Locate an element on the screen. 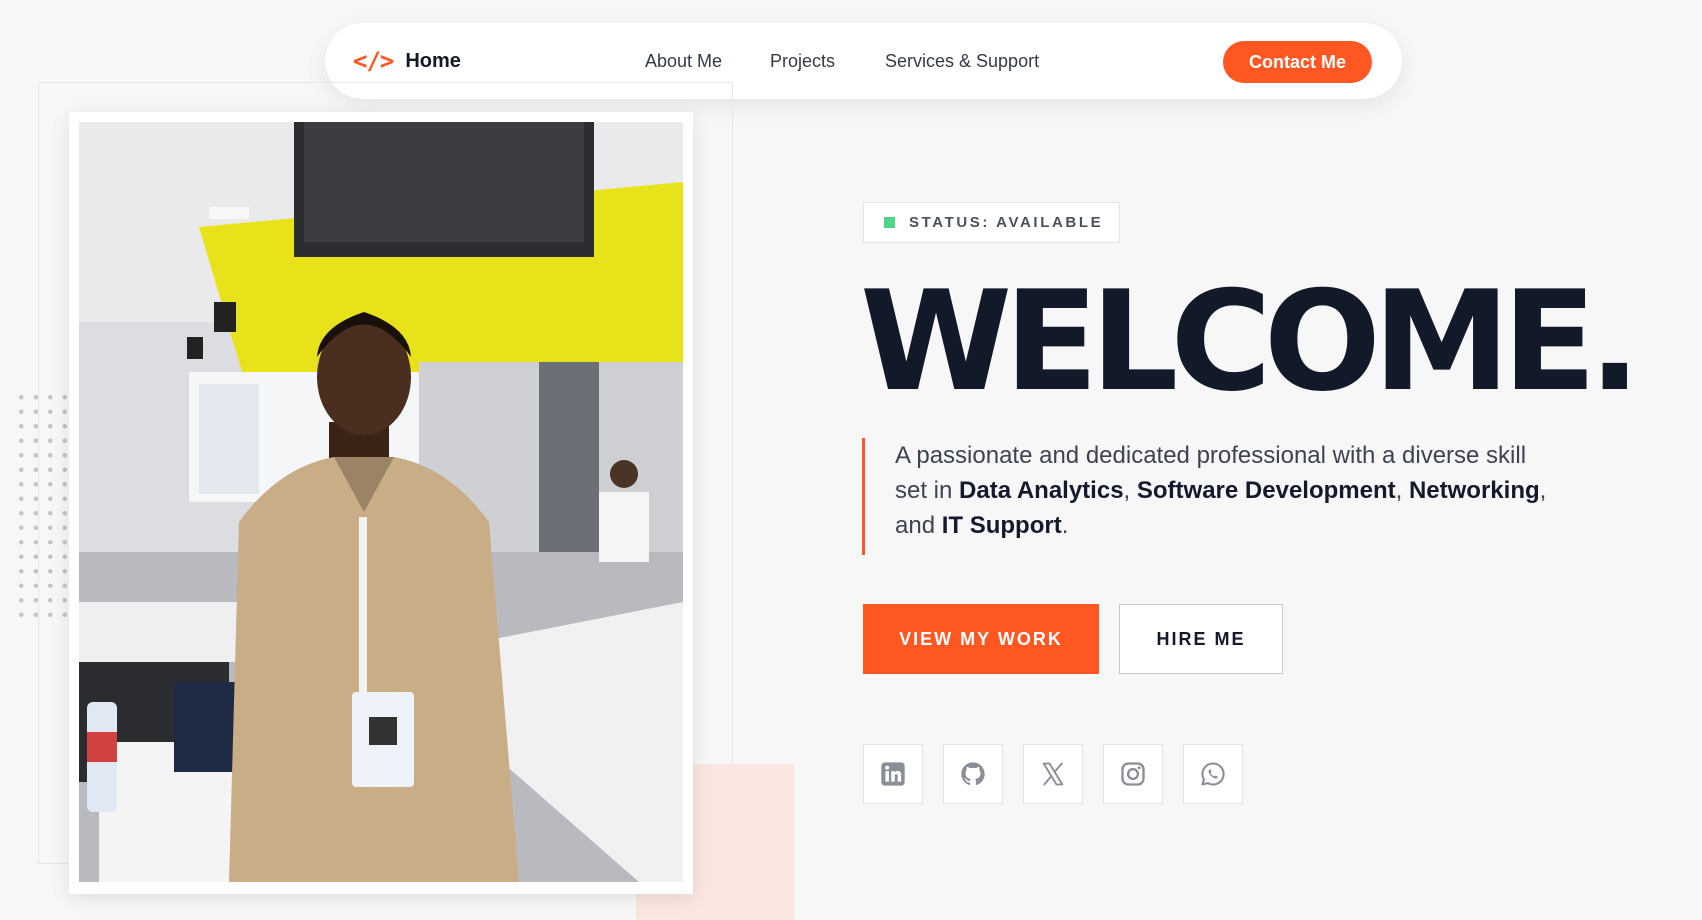 Image resolution: width=1702 pixels, height=920 pixels. nav-link-projects: Projects is located at coordinates (802, 61).